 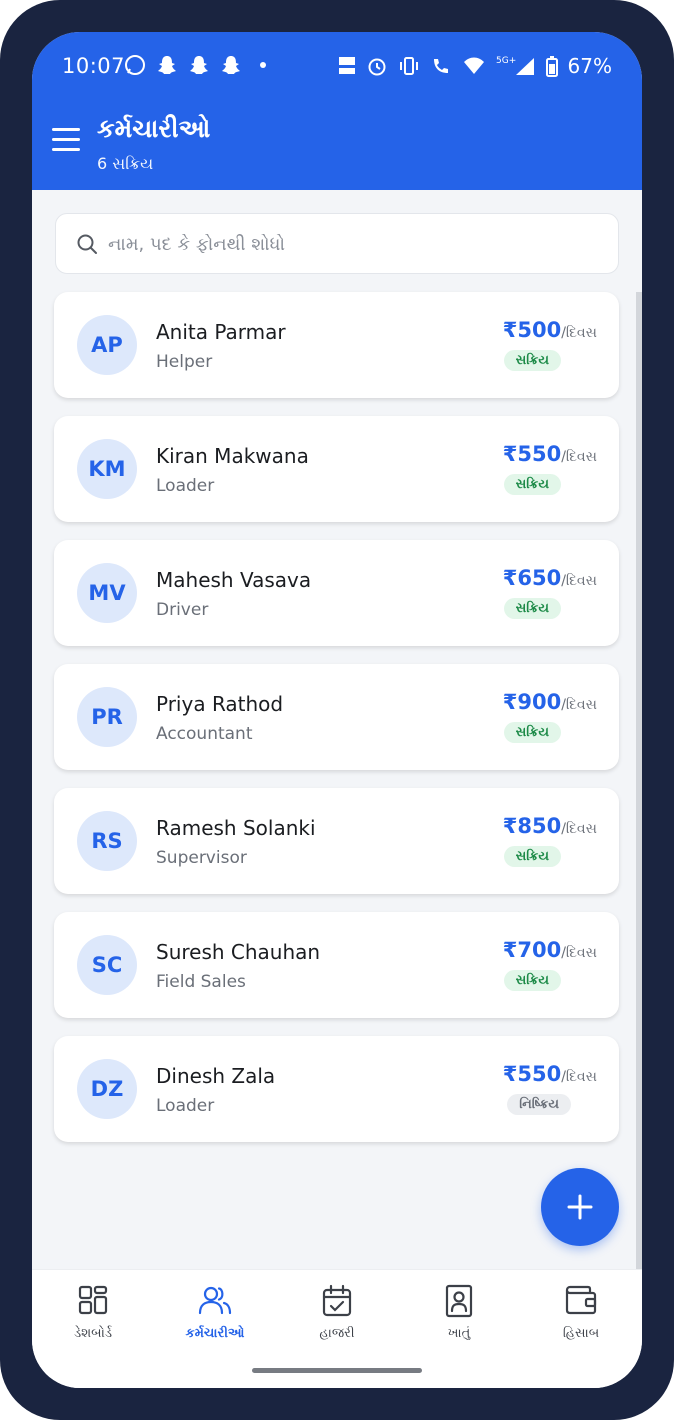 I want to click on dashboard-icon, so click(x=93, y=1300).